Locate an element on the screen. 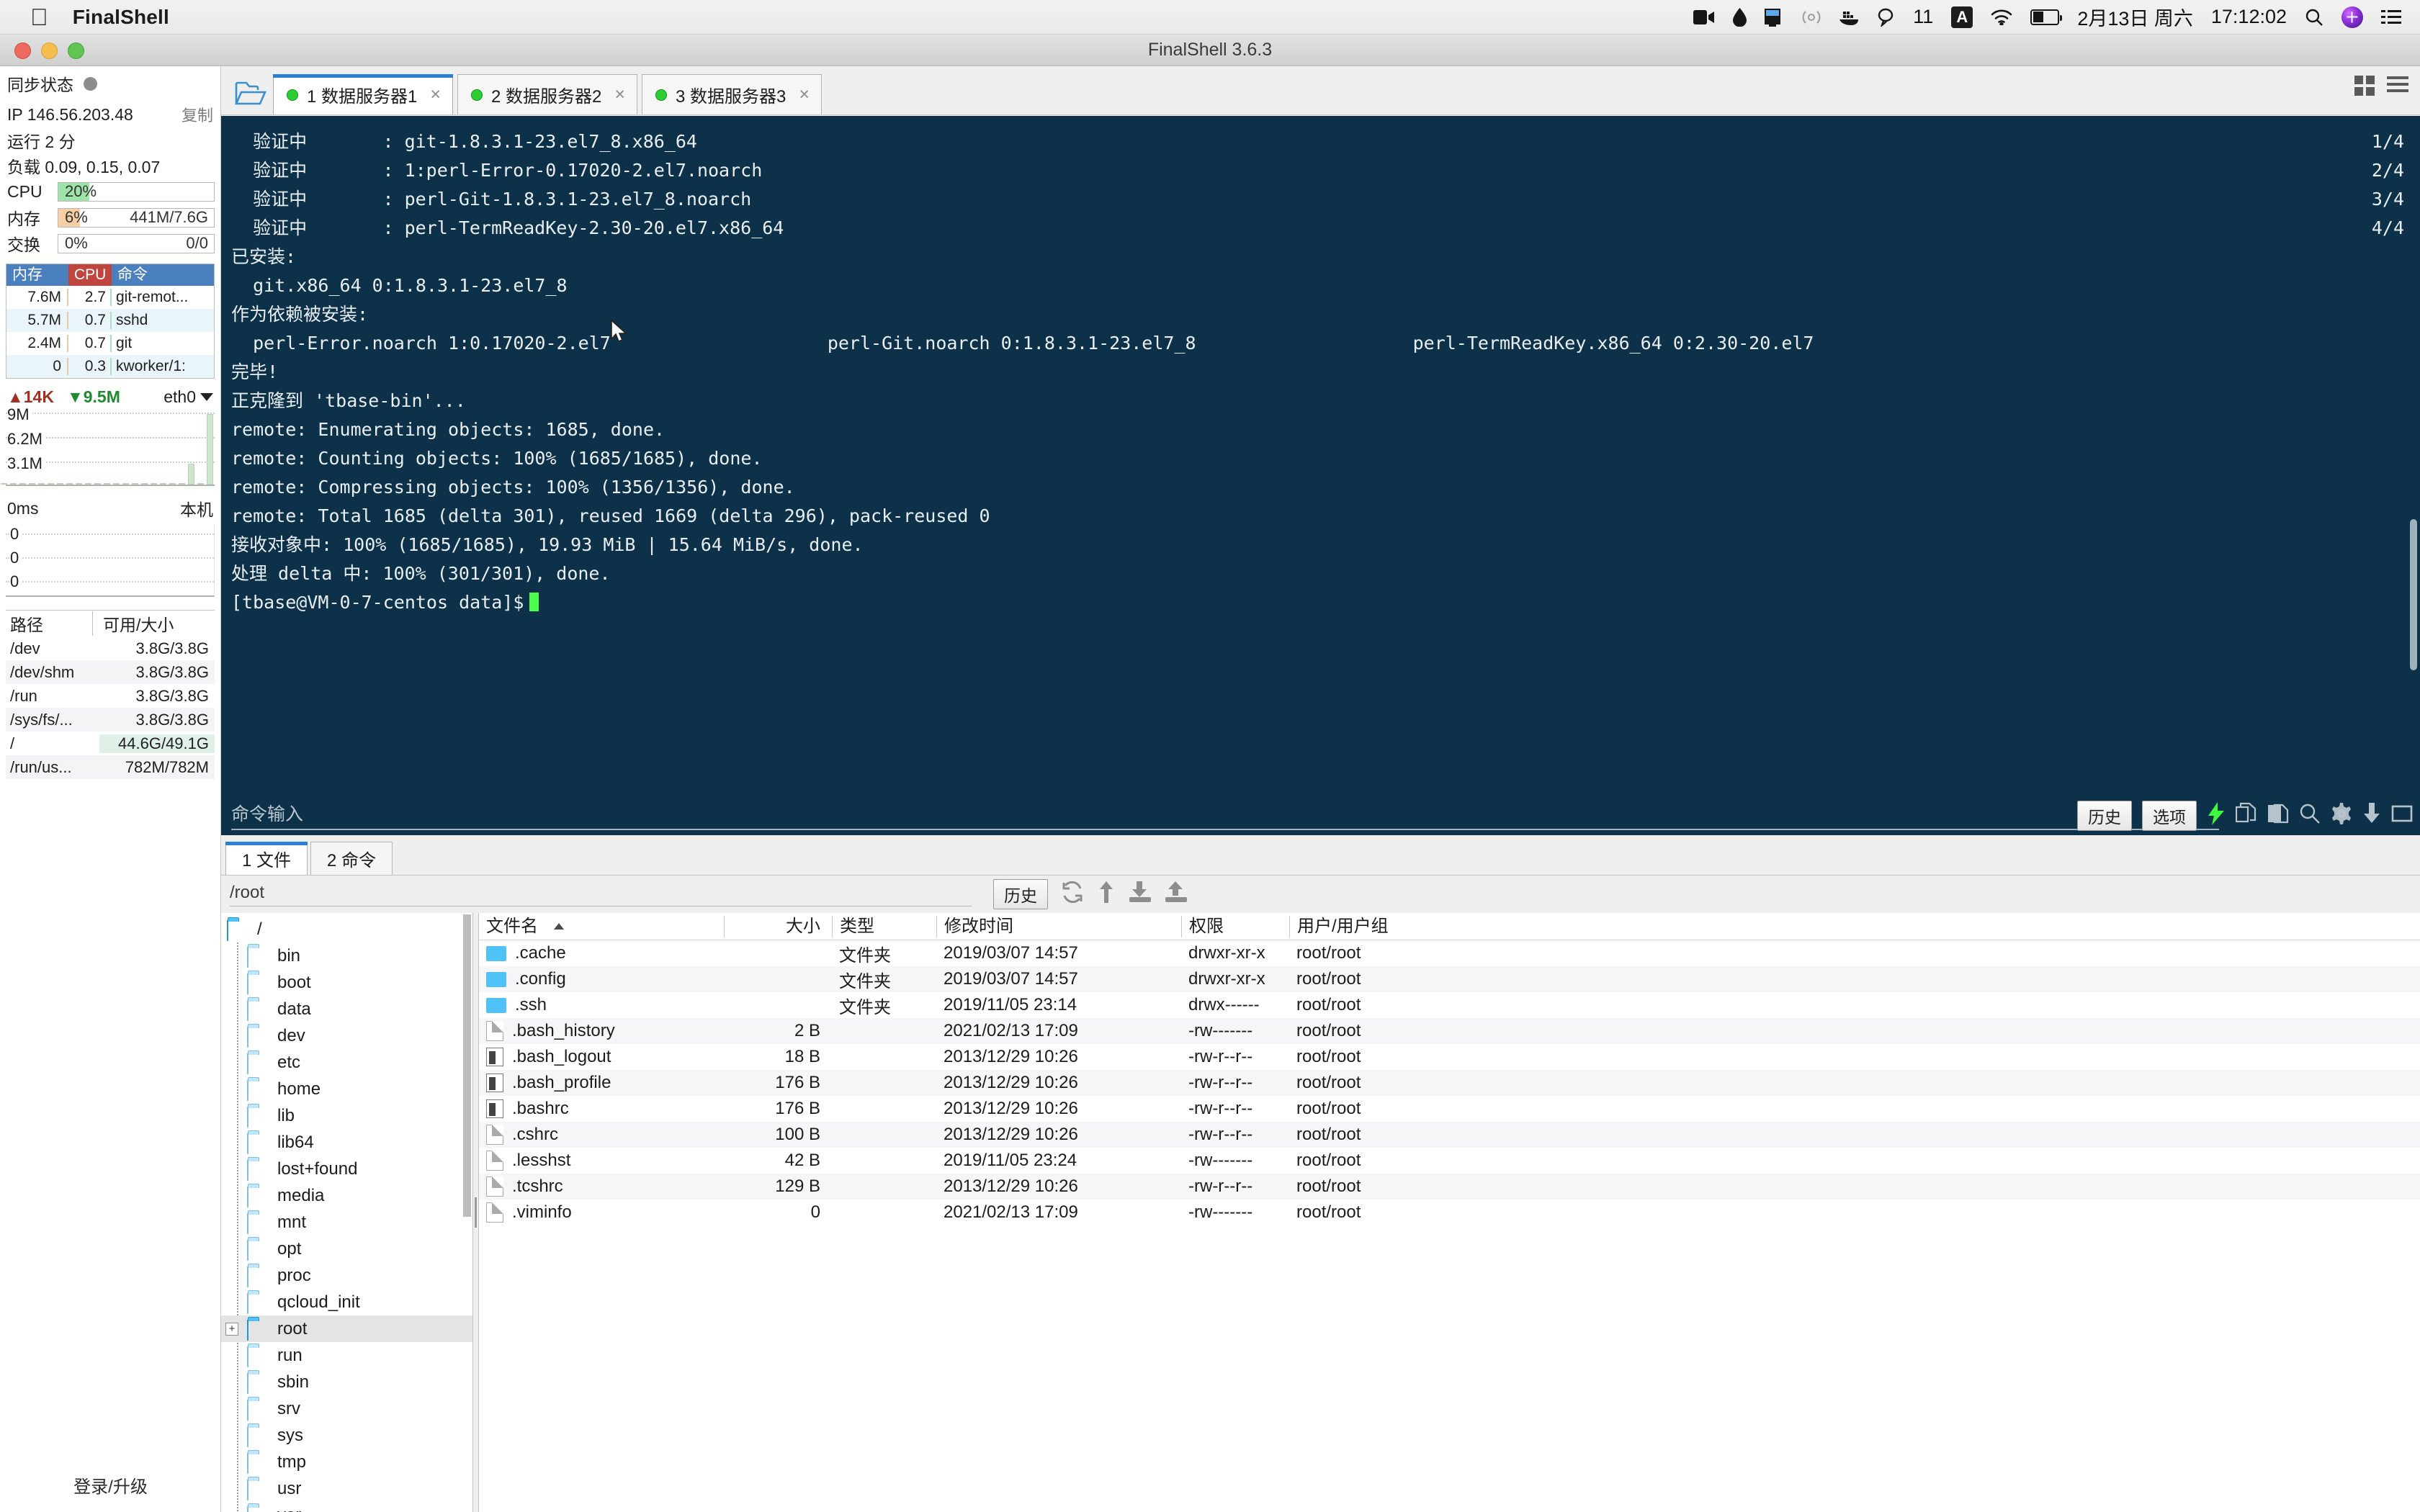  gear-icon is located at coordinates (2341, 815).